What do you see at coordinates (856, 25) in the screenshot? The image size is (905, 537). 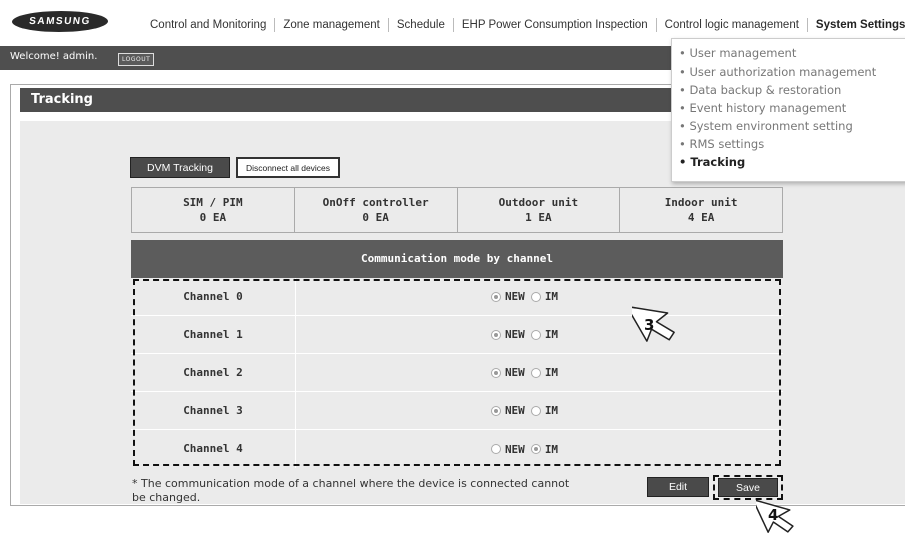 I see `nav-system-settings: System Settings` at bounding box center [856, 25].